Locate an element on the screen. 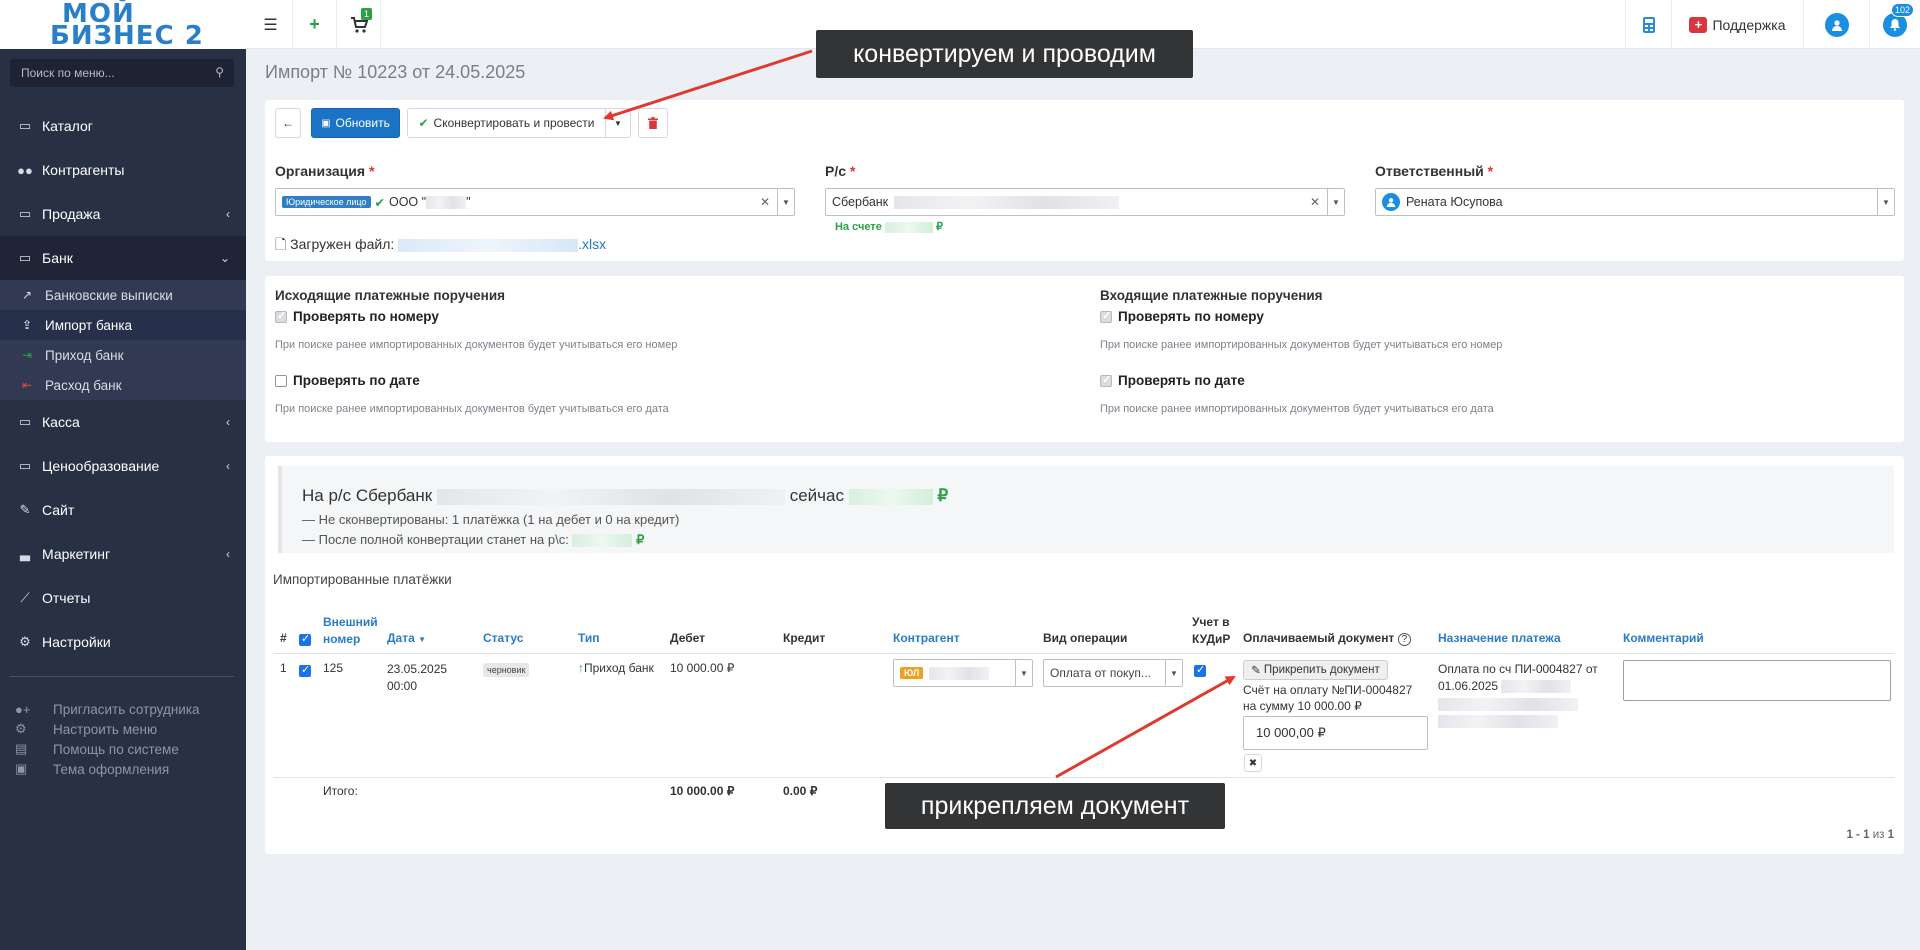  annotation-arrow-bottom is located at coordinates (1145, 727).